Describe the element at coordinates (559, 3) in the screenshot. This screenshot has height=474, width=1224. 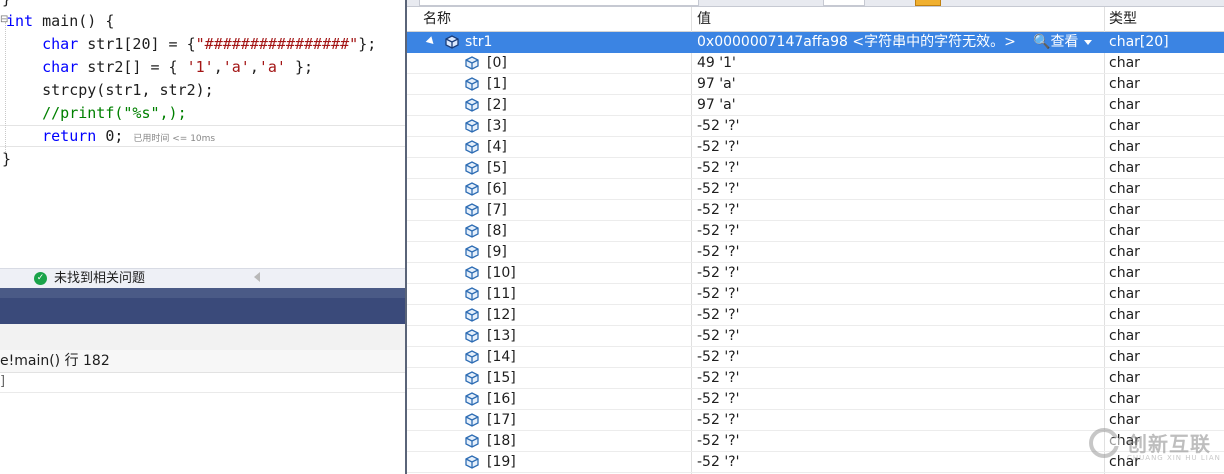
I see `search-input` at that location.